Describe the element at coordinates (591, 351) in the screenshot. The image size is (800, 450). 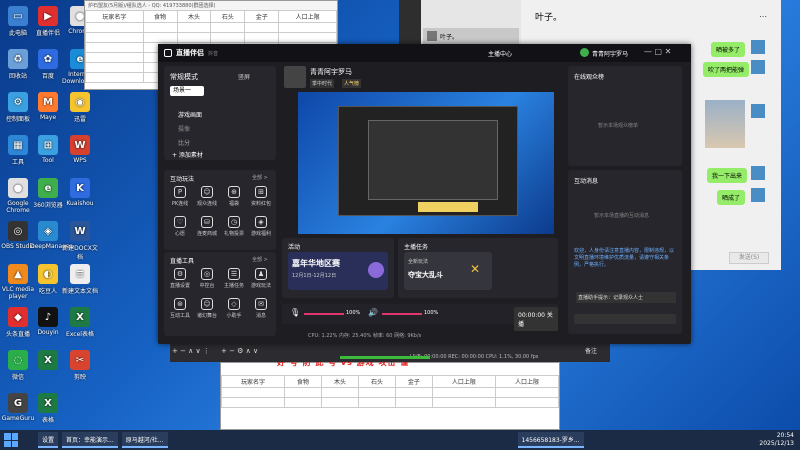
I see `obs-label: 备注` at that location.